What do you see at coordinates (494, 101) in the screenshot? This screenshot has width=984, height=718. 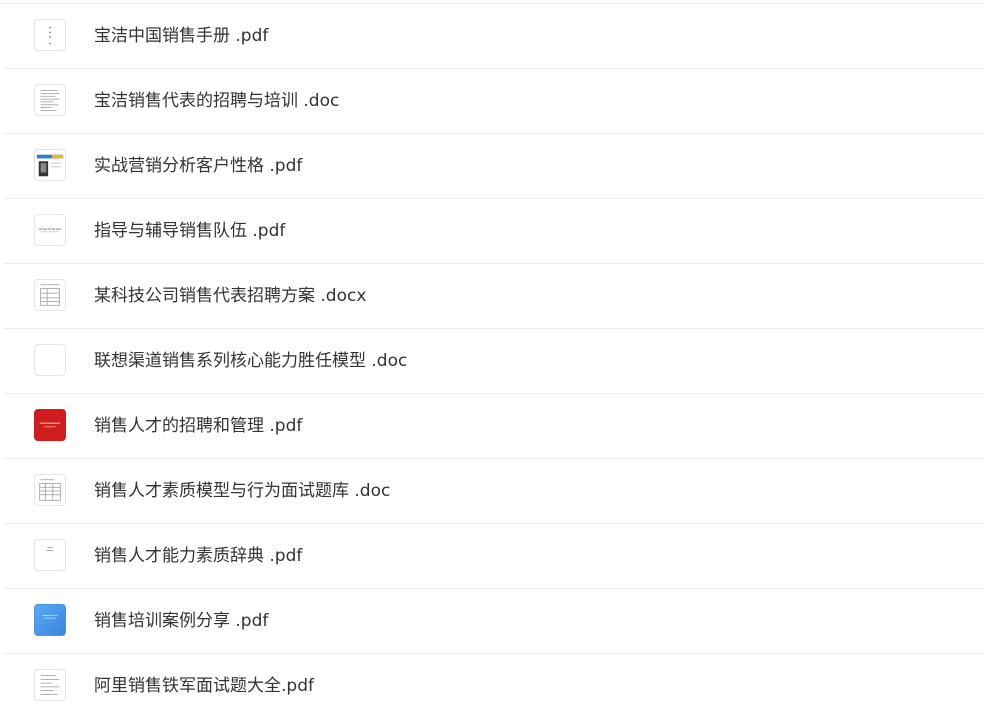 I see `file-row: 宝洁销售代表的招聘与培训 .doc` at bounding box center [494, 101].